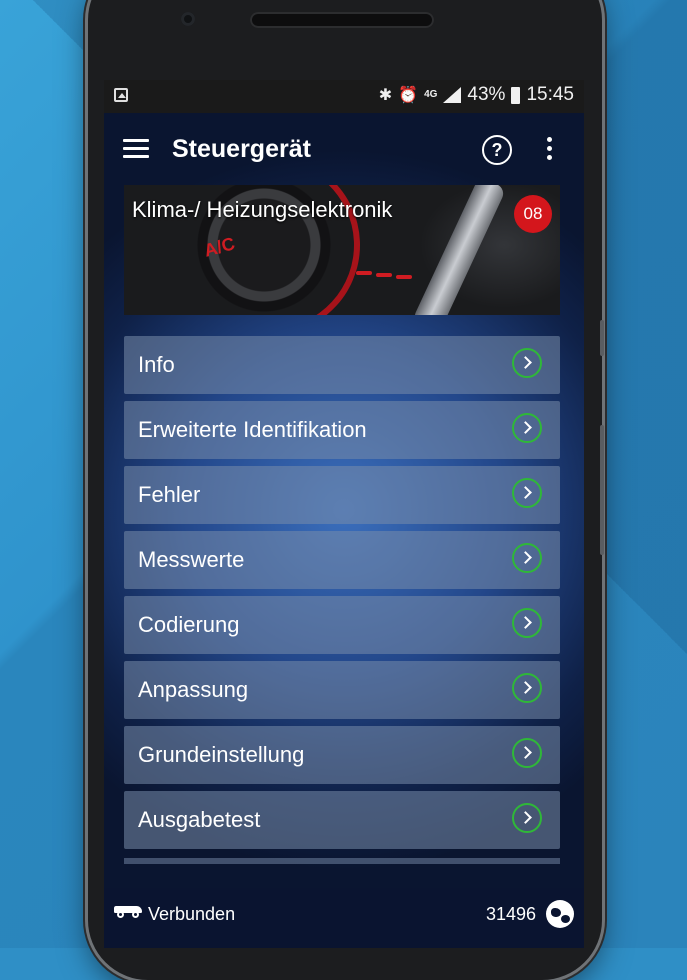 This screenshot has width=687, height=980. What do you see at coordinates (342, 820) in the screenshot?
I see `menu-item-ausgabetest: Ausgabetest` at bounding box center [342, 820].